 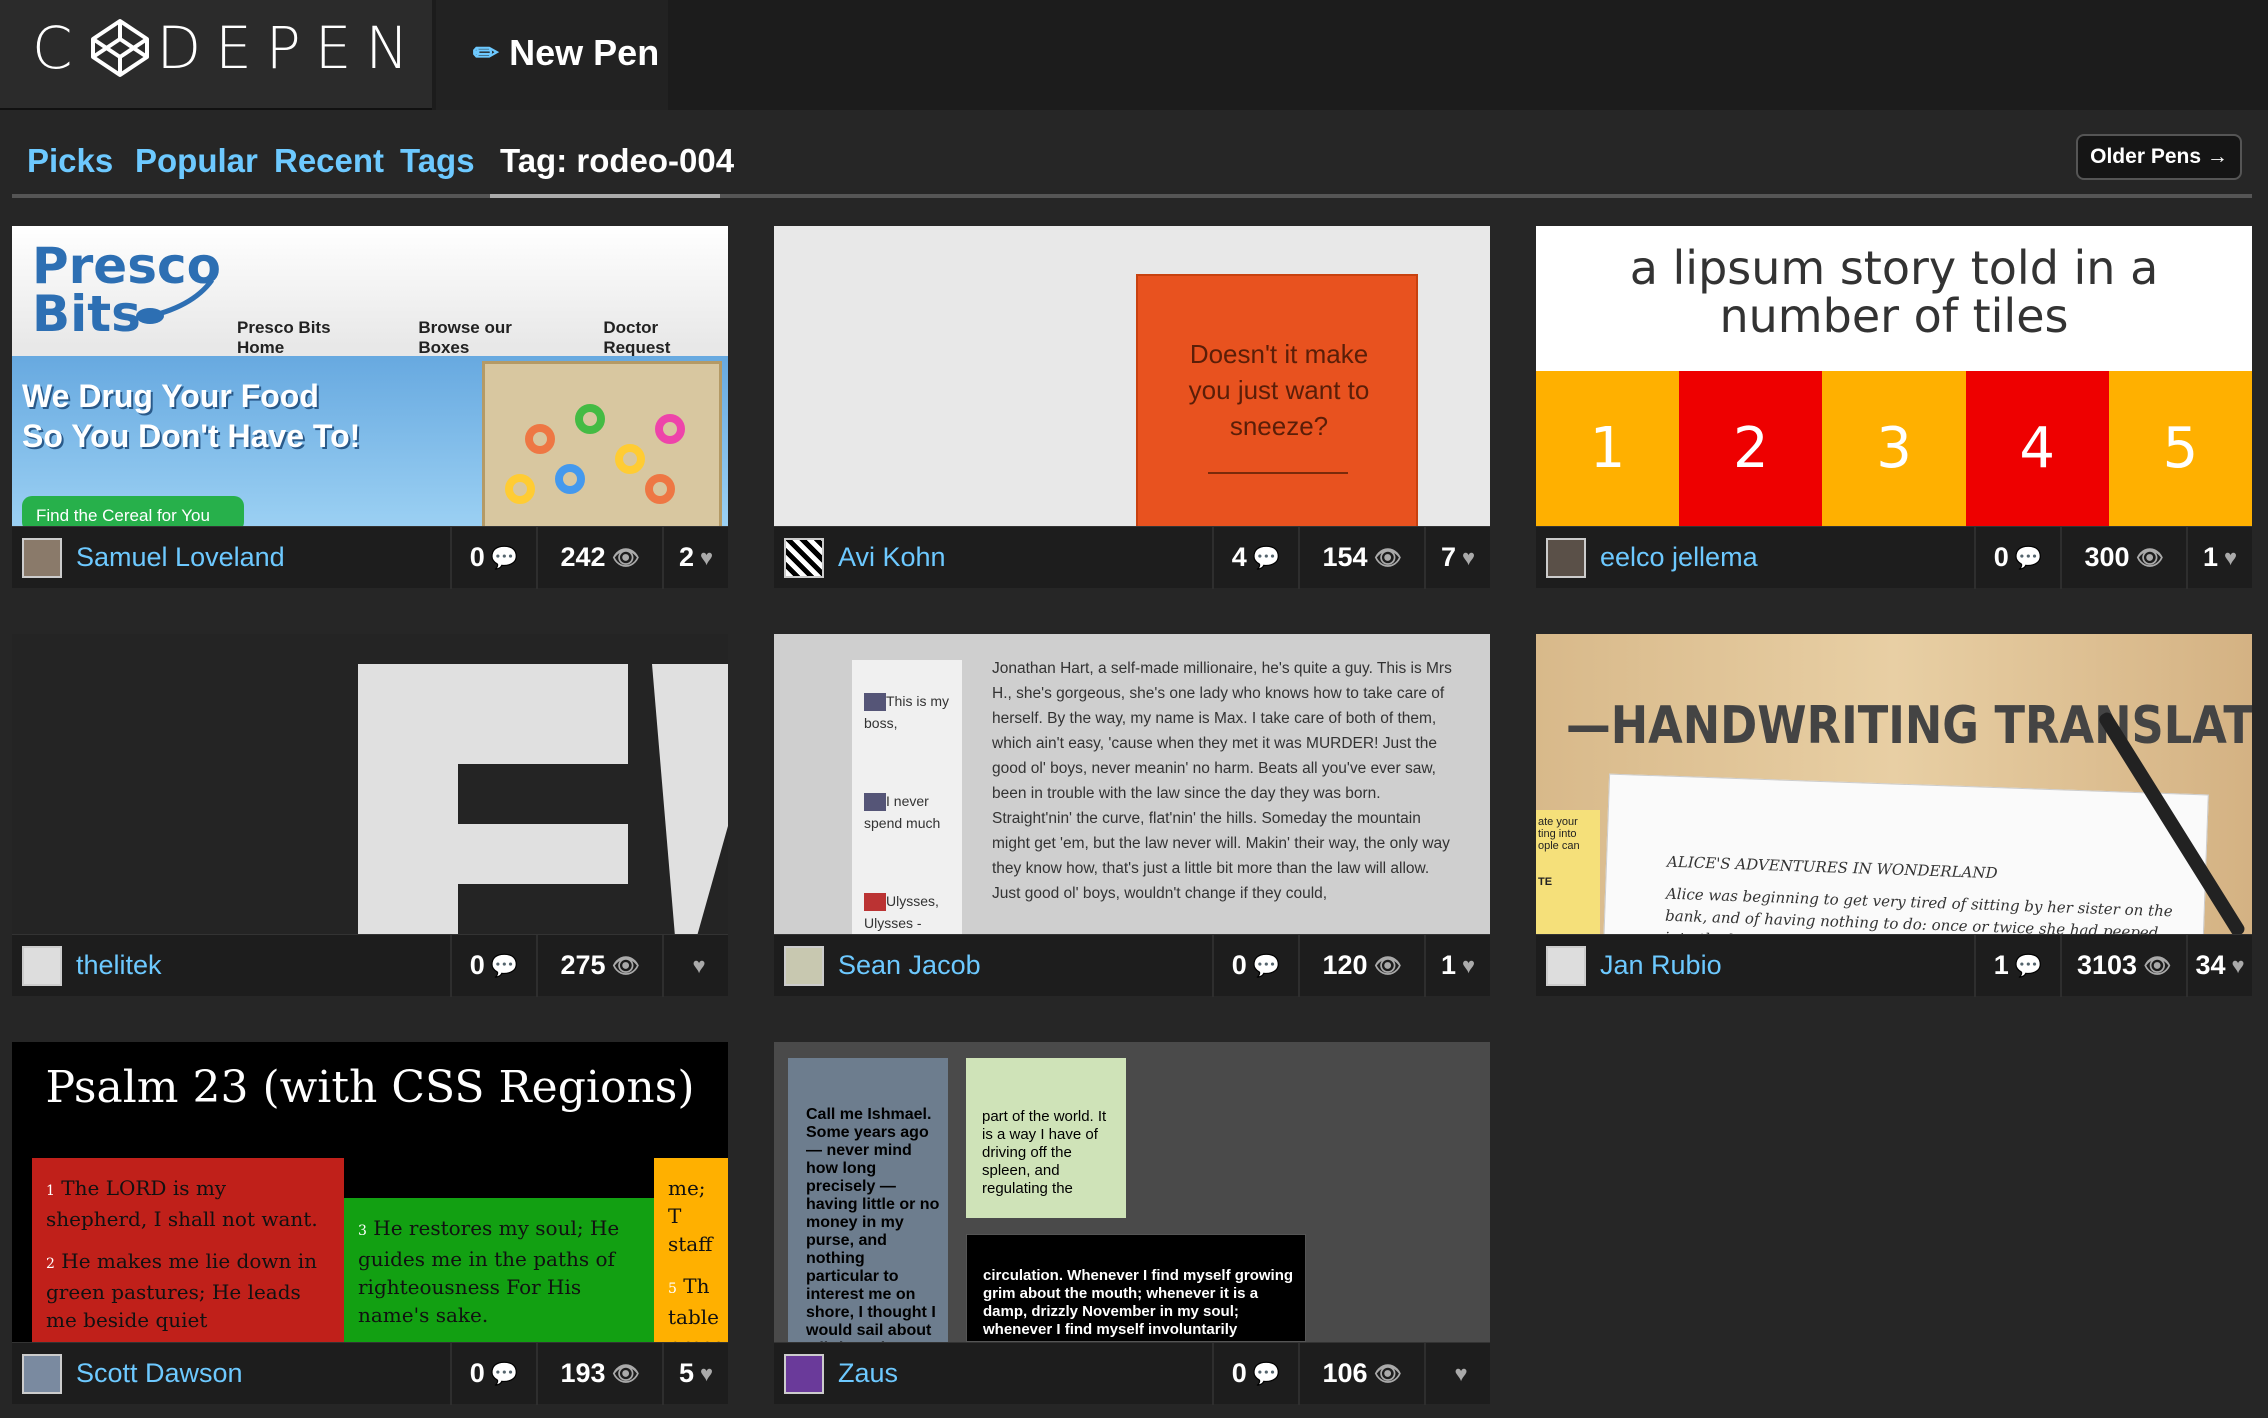 I want to click on pen-author: Scott Dawson, so click(x=231, y=1373).